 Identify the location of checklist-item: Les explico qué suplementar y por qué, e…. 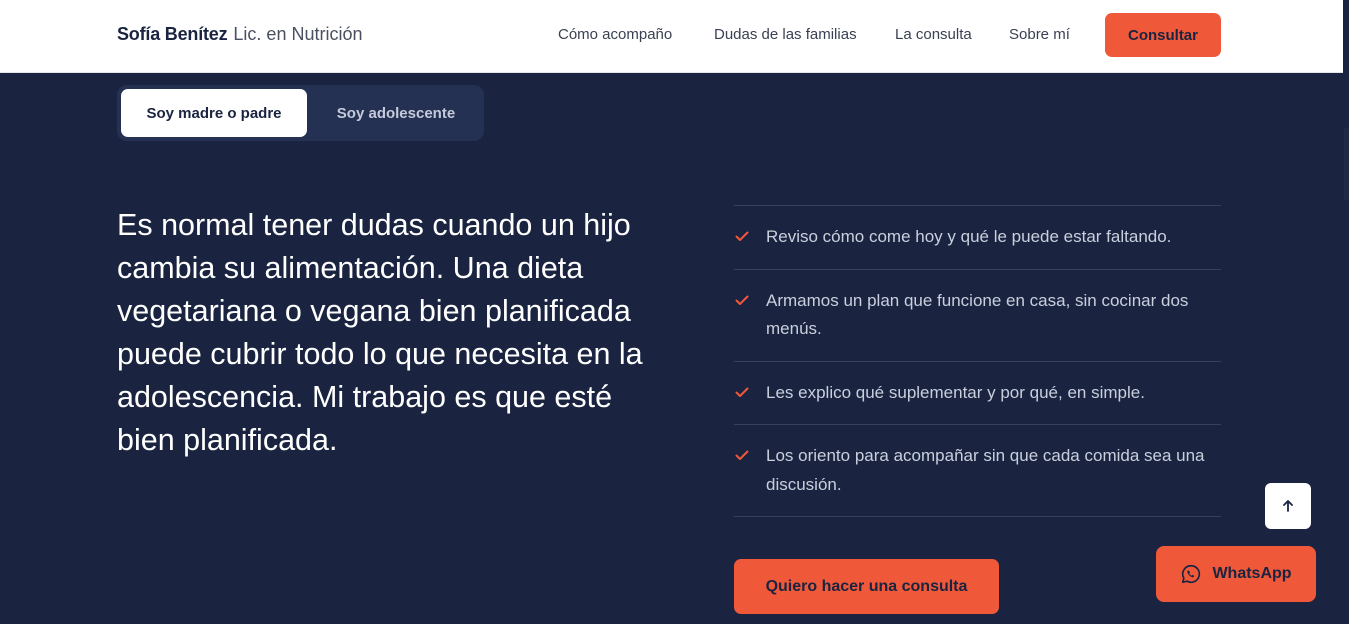
(977, 393).